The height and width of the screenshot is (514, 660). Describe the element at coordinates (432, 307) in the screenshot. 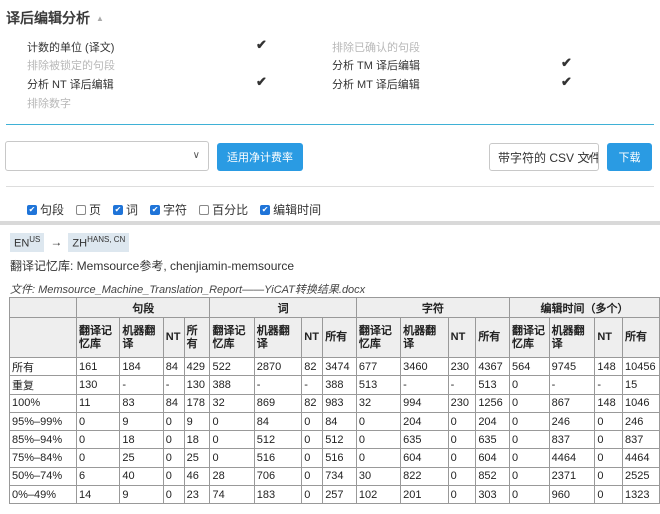

I see `group-header: 字符` at that location.